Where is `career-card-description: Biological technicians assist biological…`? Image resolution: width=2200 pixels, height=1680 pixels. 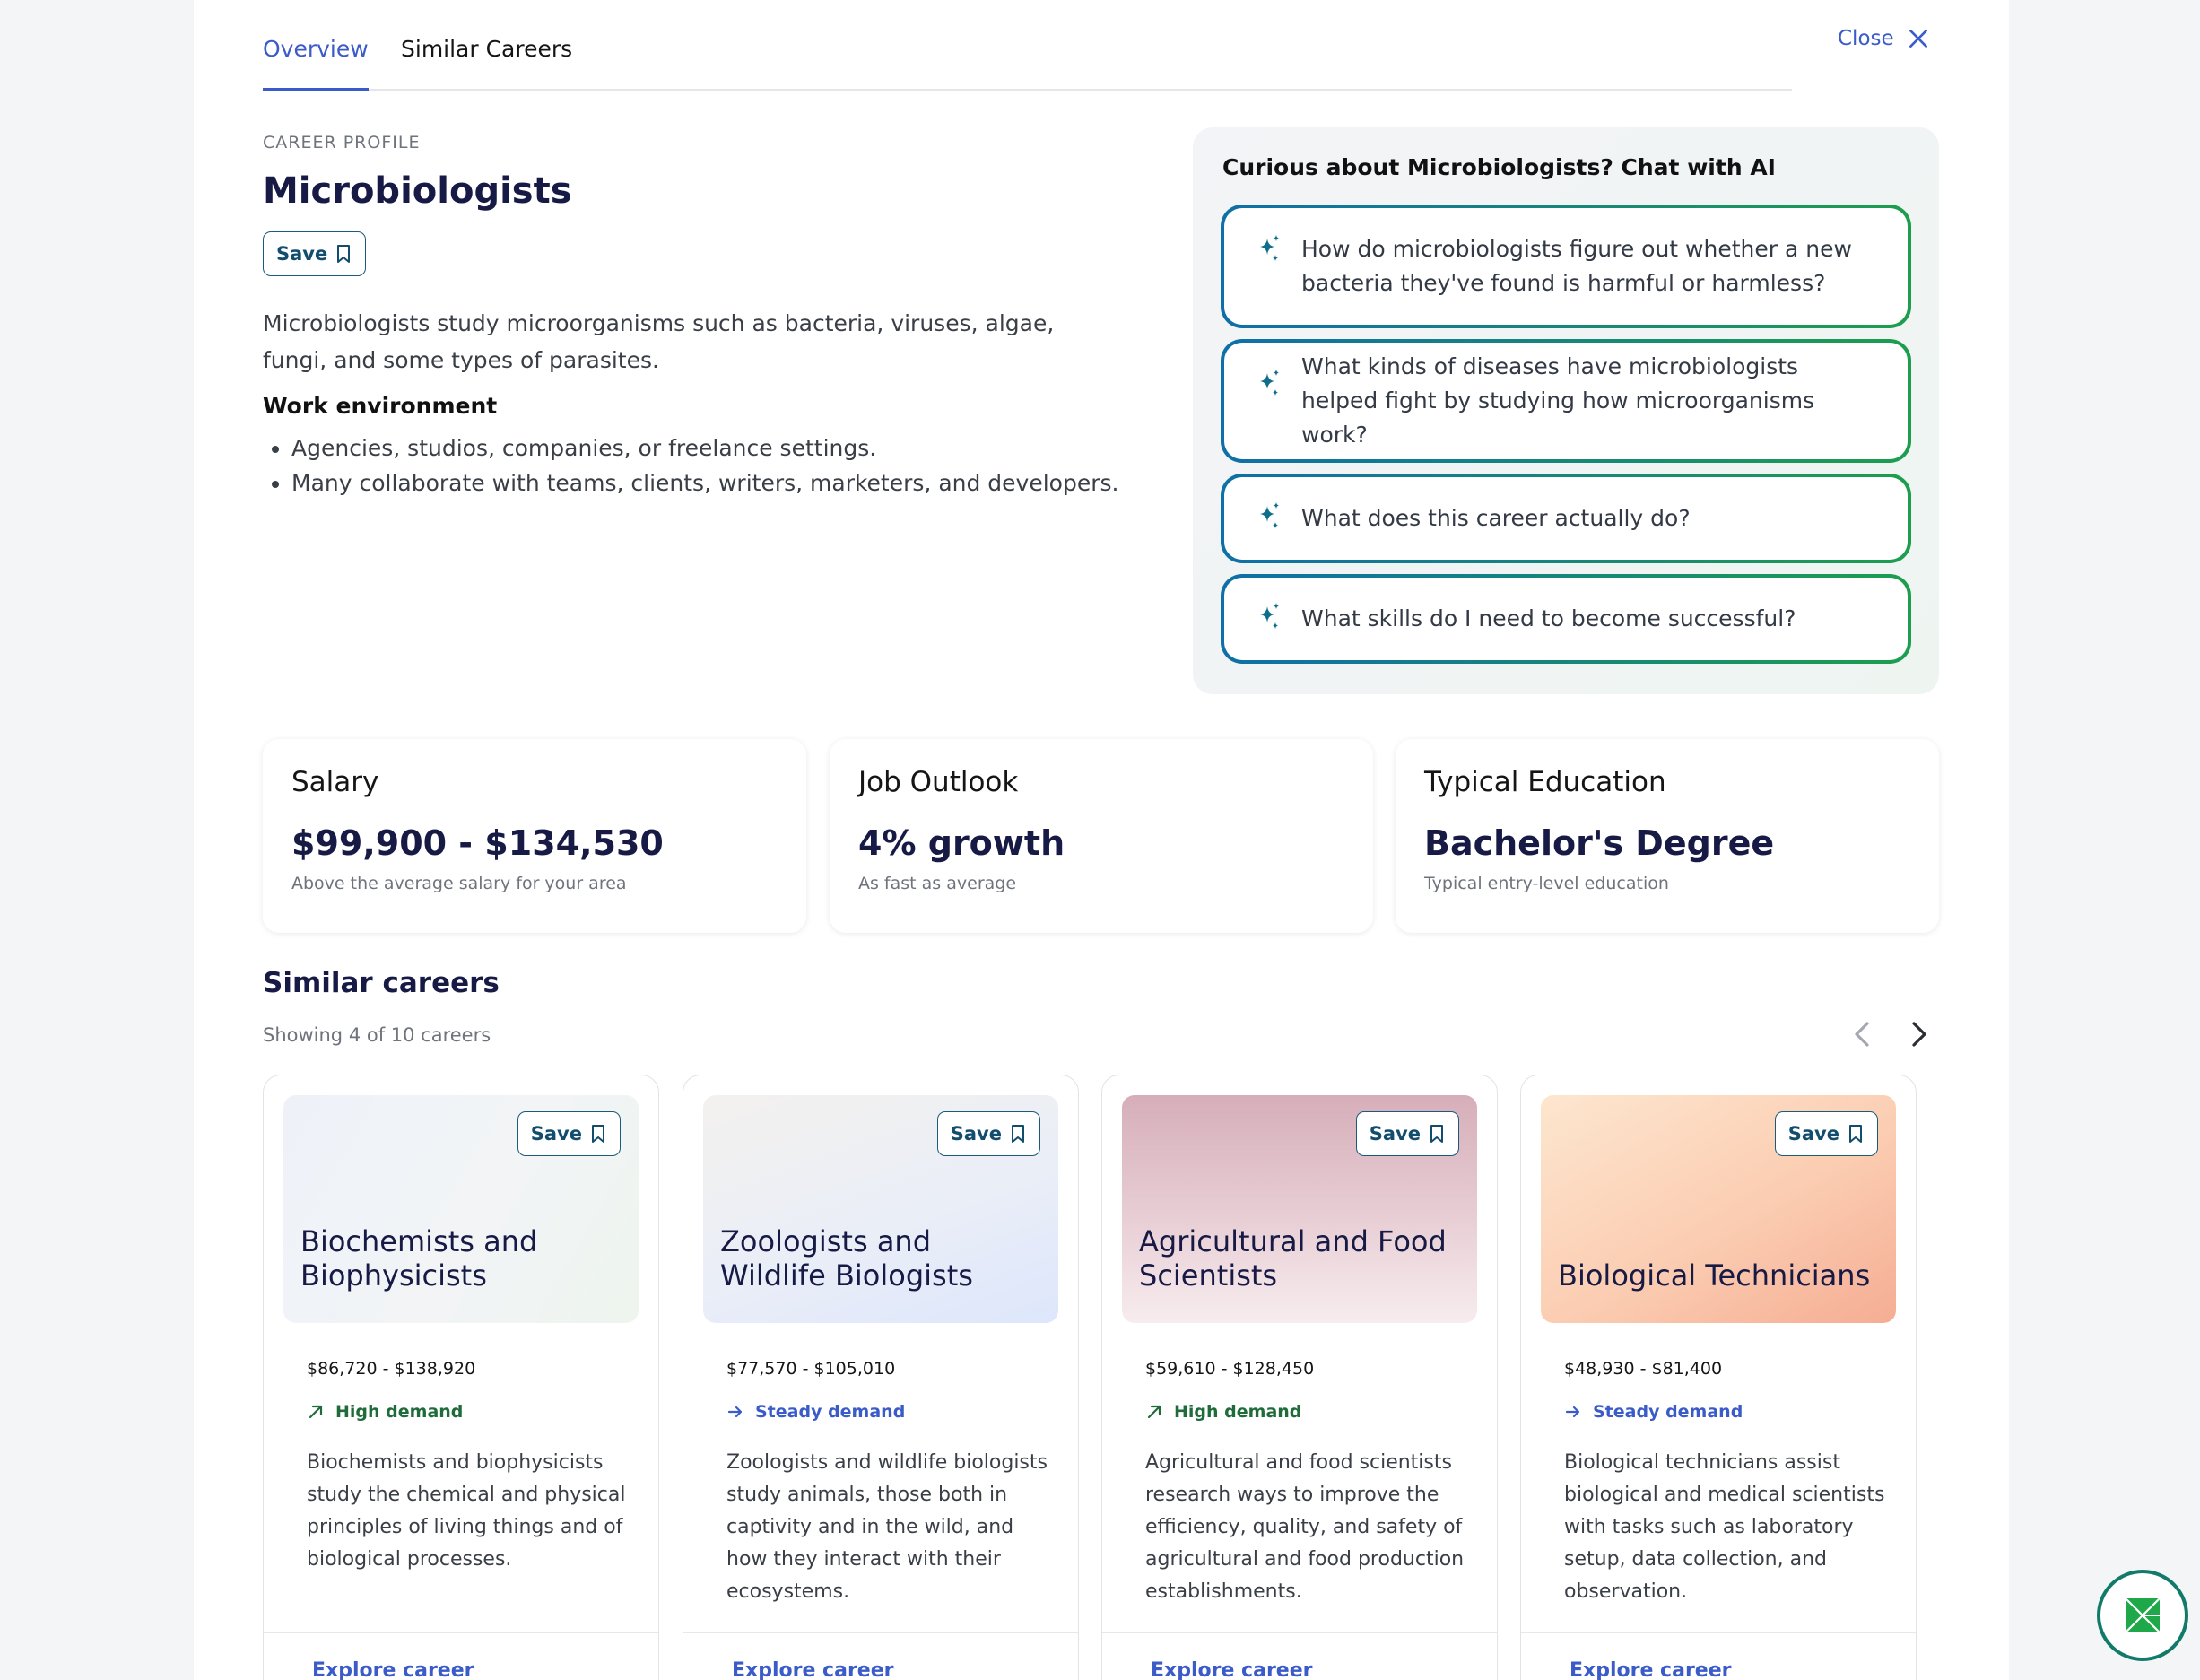 career-card-description: Biological technicians assist biological… is located at coordinates (1724, 1527).